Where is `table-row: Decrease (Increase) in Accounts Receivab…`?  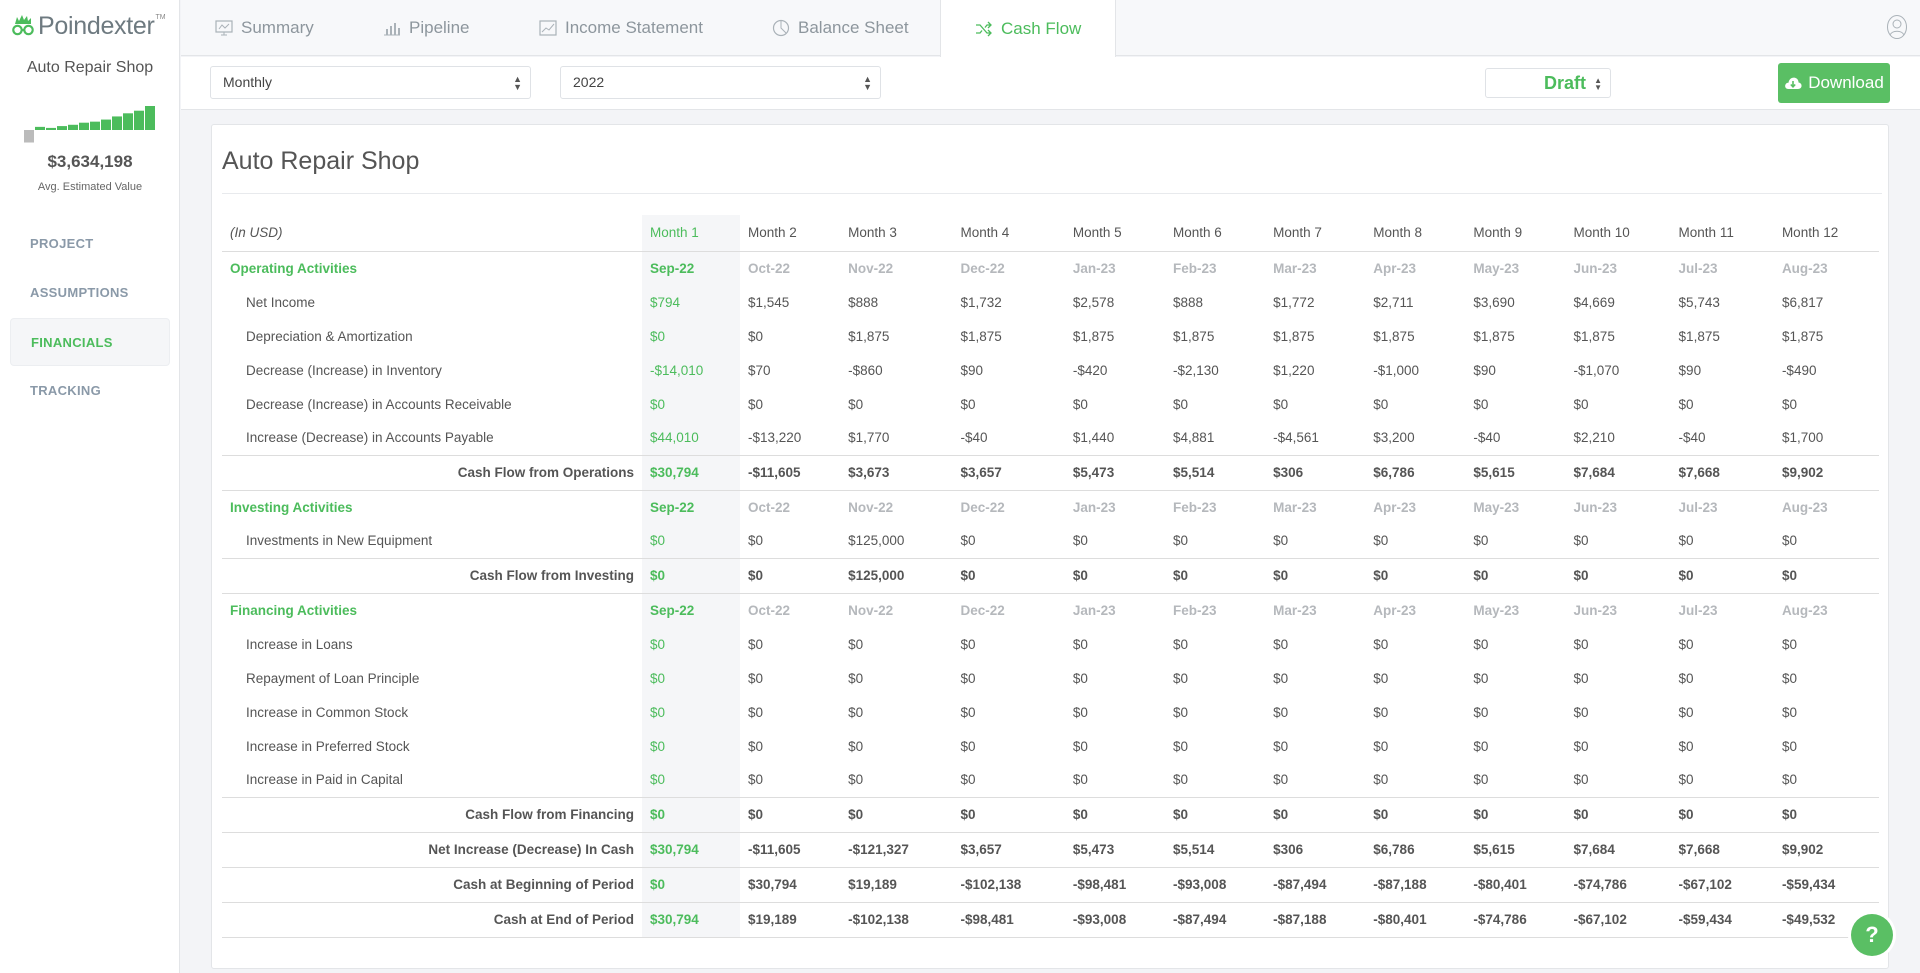 table-row: Decrease (Increase) in Accounts Receivab… is located at coordinates (1050, 404).